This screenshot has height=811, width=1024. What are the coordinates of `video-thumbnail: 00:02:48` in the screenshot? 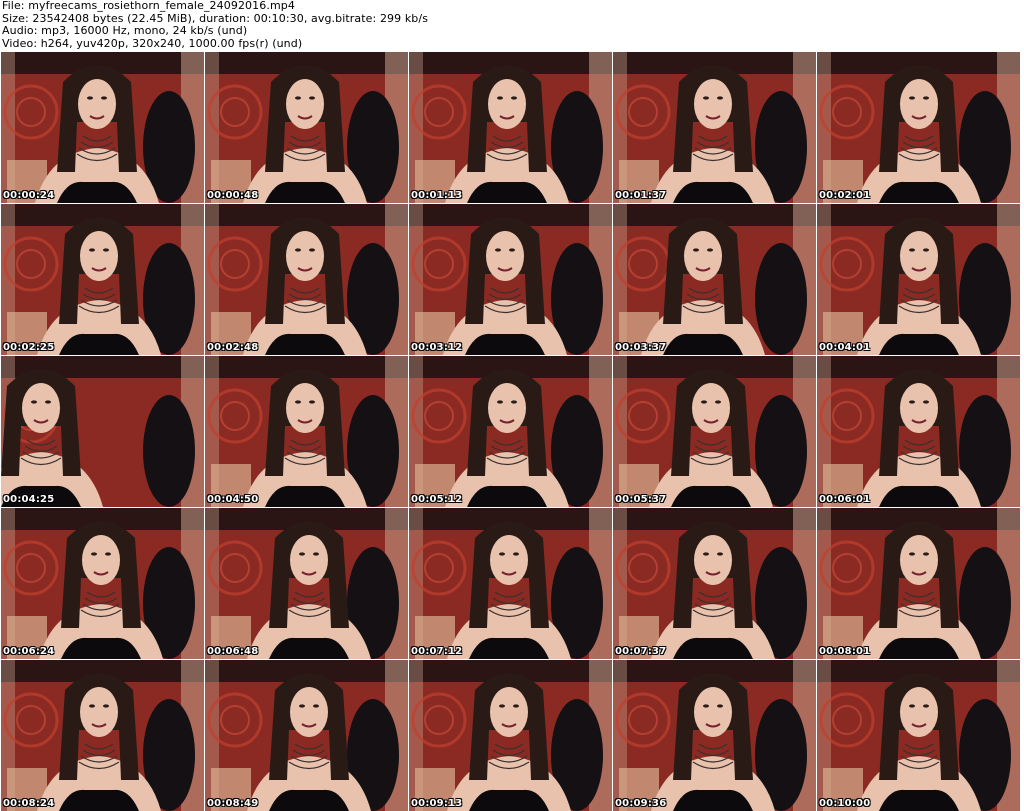 It's located at (306, 279).